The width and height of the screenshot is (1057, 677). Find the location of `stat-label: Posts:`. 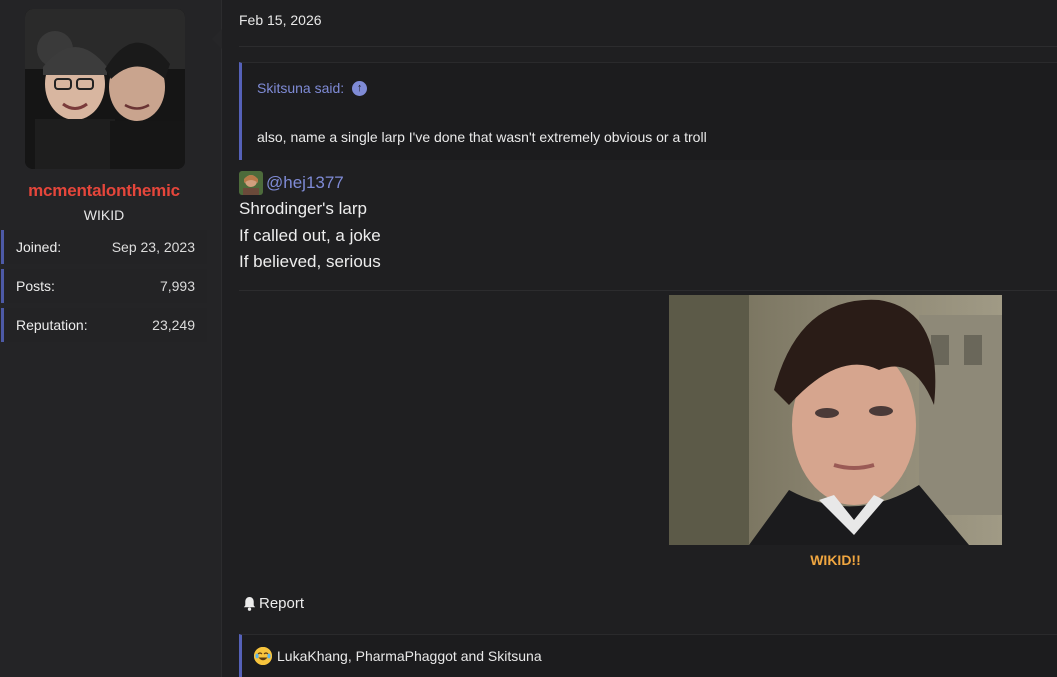

stat-label: Posts: is located at coordinates (35, 286).